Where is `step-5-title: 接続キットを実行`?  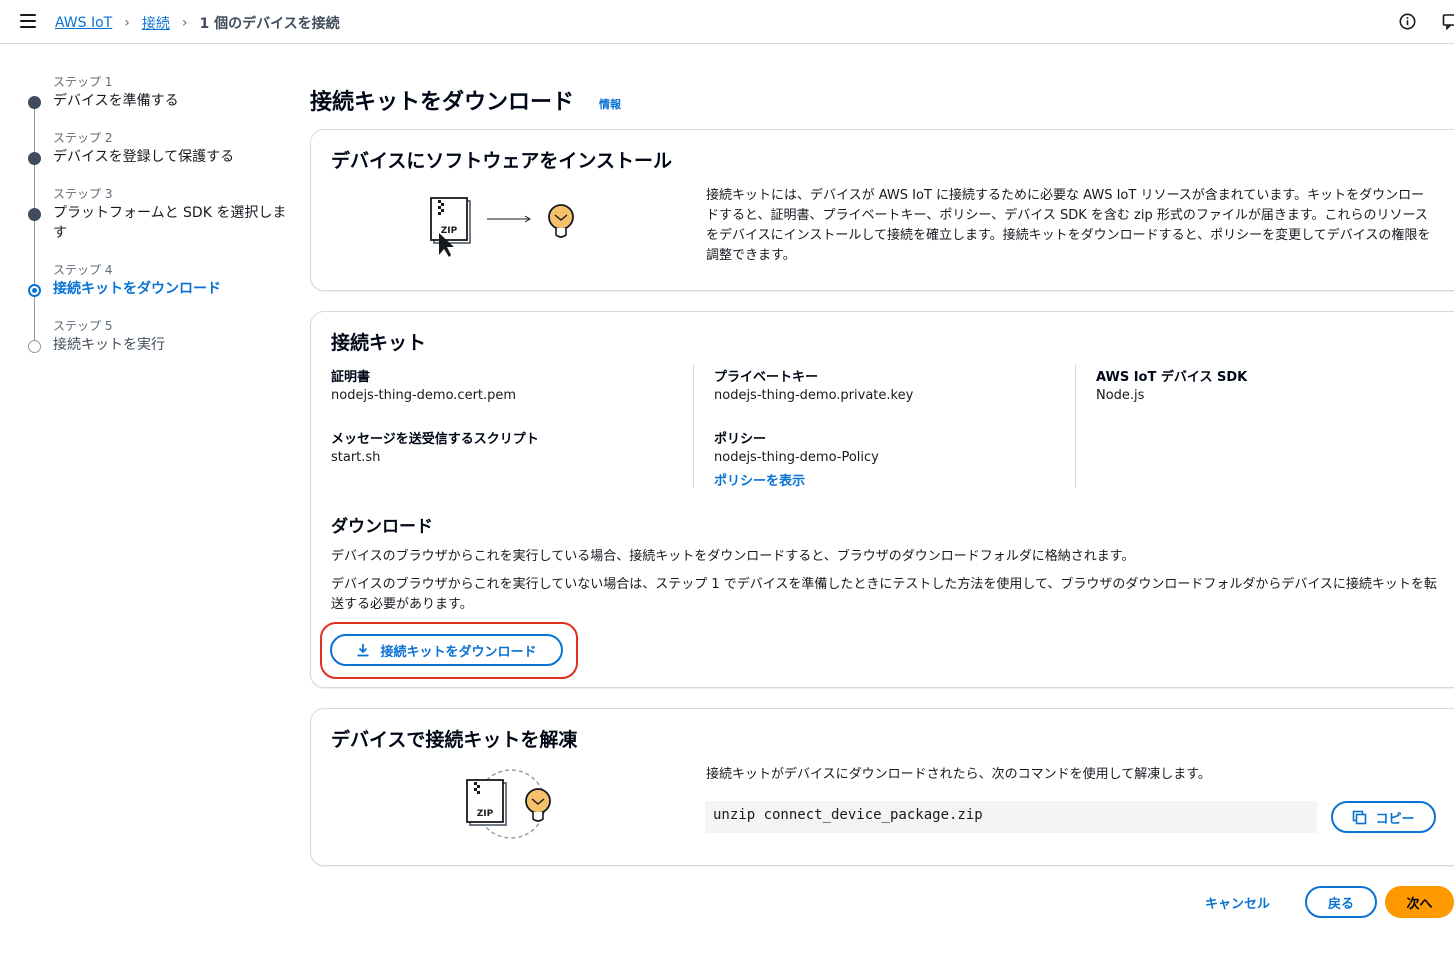 step-5-title: 接続キットを実行 is located at coordinates (109, 345).